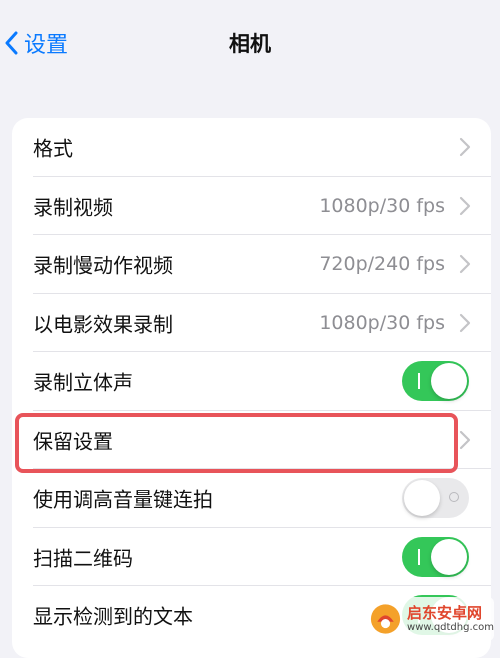  Describe the element at coordinates (454, 497) in the screenshot. I see `toggle-off-mark` at that location.